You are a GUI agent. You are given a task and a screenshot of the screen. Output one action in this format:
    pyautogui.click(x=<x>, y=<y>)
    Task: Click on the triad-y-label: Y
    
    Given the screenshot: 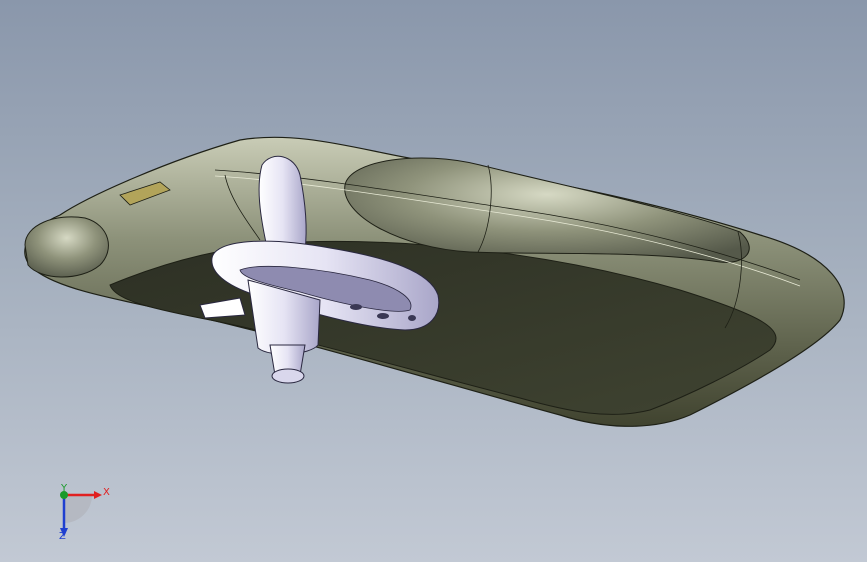 What is the action you would take?
    pyautogui.click(x=64, y=488)
    